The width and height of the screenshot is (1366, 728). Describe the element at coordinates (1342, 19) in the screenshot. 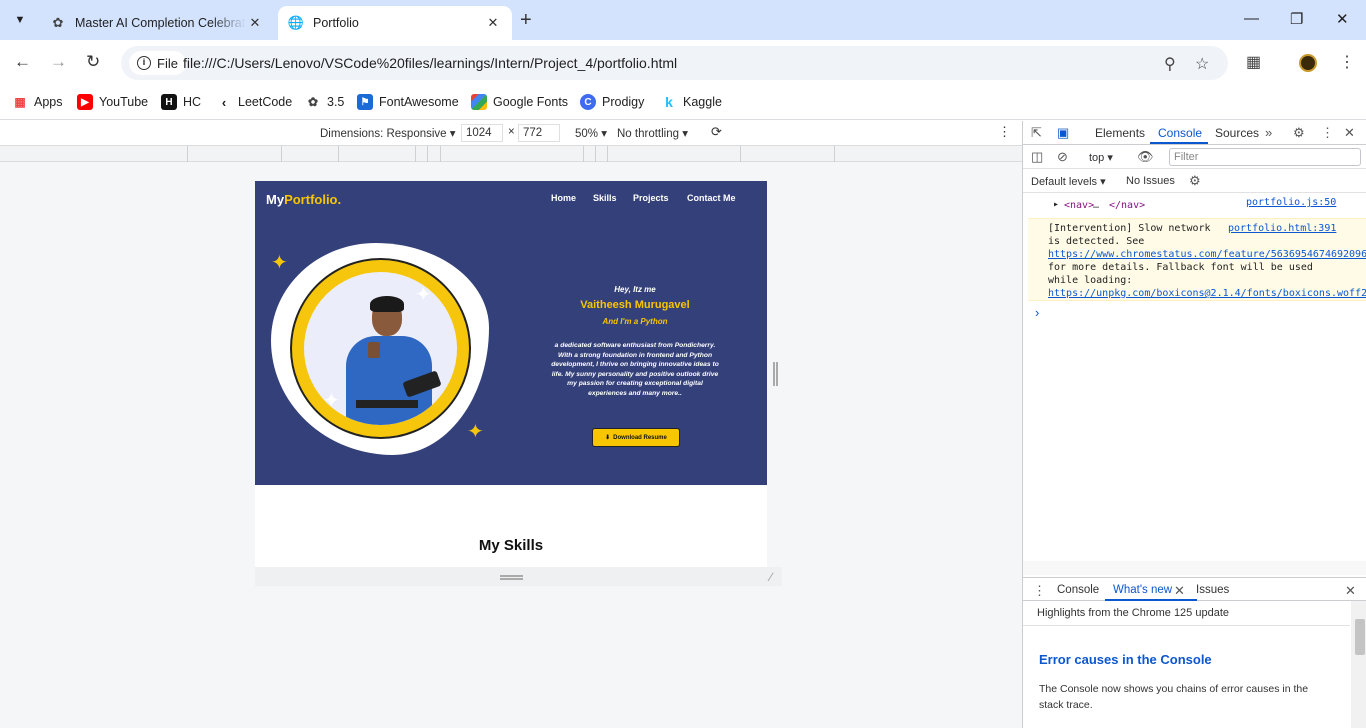

I see `close-window-icon: ✕` at that location.